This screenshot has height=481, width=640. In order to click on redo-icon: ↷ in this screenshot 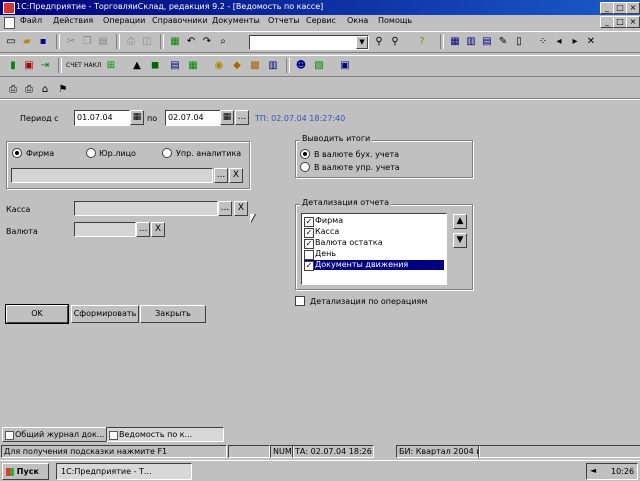, I will do `click(207, 42)`.